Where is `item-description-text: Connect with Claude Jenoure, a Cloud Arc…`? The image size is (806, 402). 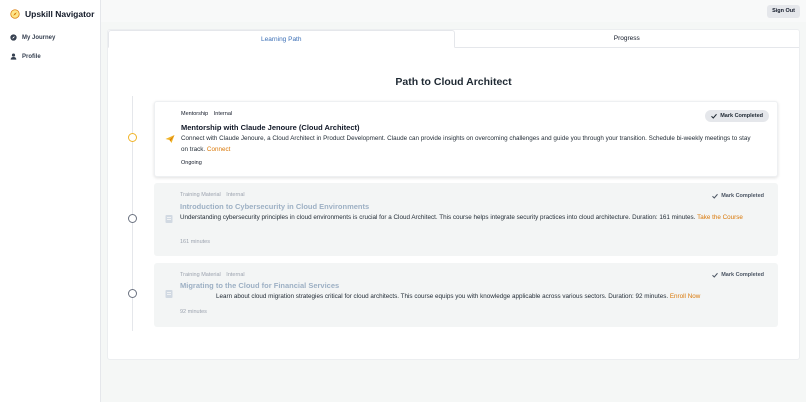 item-description-text: Connect with Claude Jenoure, a Cloud Arc… is located at coordinates (466, 144).